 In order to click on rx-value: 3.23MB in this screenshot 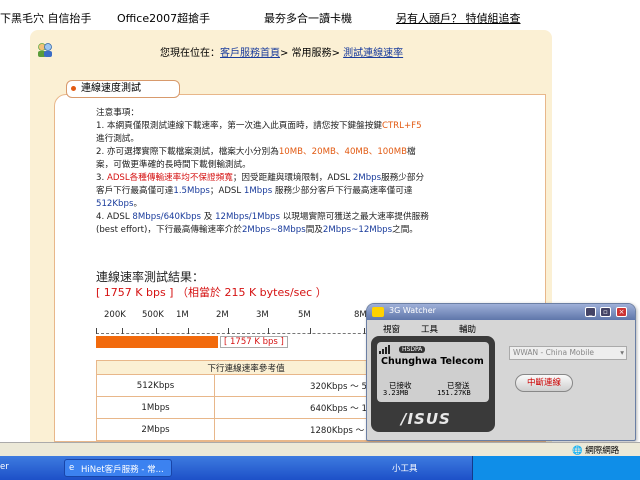, I will do `click(396, 393)`.